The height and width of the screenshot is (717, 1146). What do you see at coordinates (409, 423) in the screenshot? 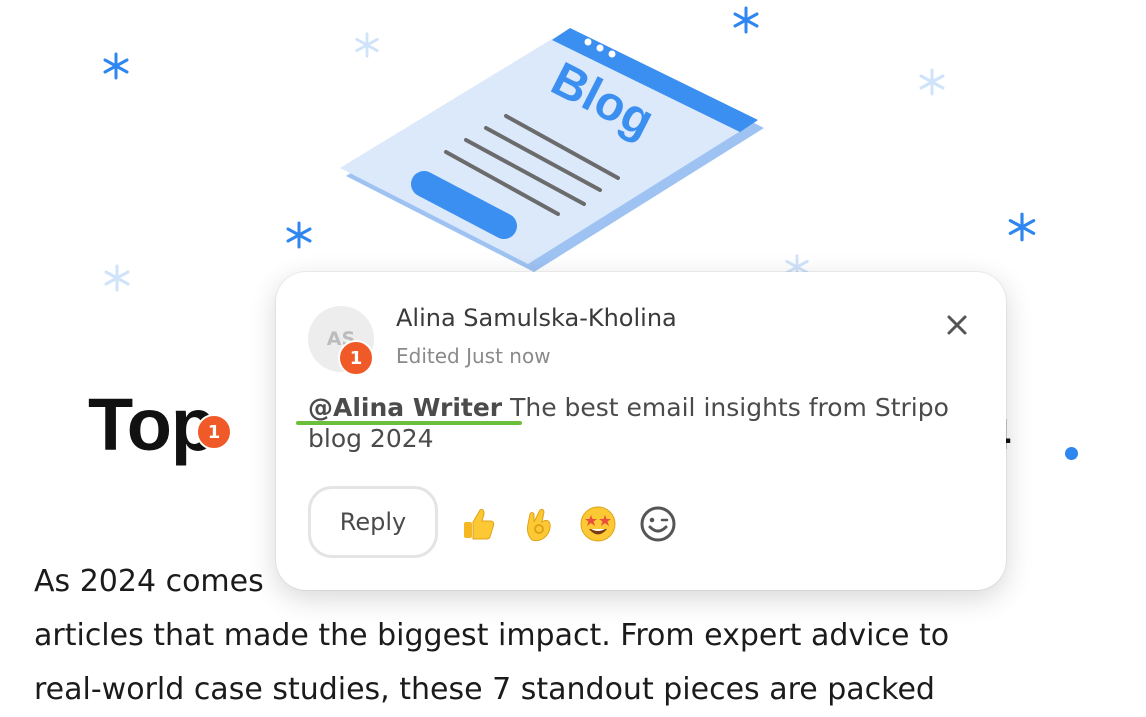
I see `mention-underline` at bounding box center [409, 423].